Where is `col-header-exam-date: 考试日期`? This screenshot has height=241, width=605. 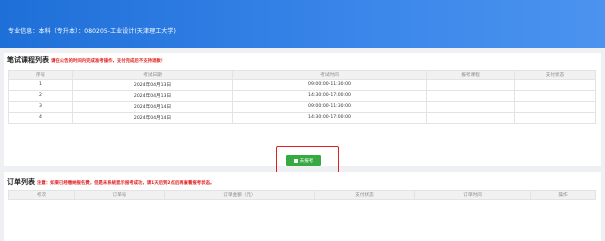
col-header-exam-date: 考试日期 is located at coordinates (152, 75).